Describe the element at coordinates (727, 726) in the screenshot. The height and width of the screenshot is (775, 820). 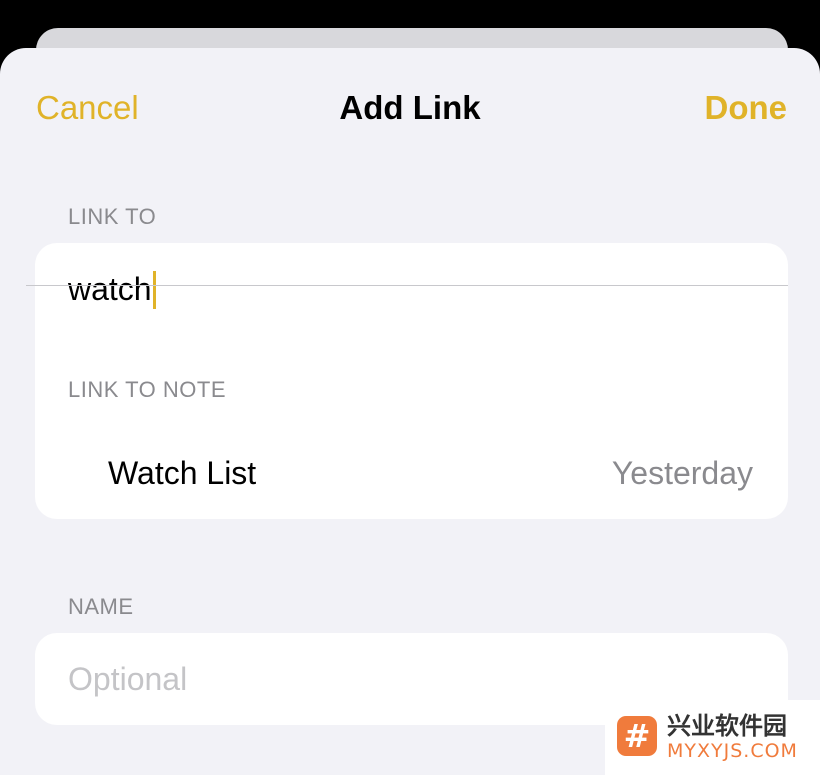
I see `watermark-brand-text: 兴业软件园` at that location.